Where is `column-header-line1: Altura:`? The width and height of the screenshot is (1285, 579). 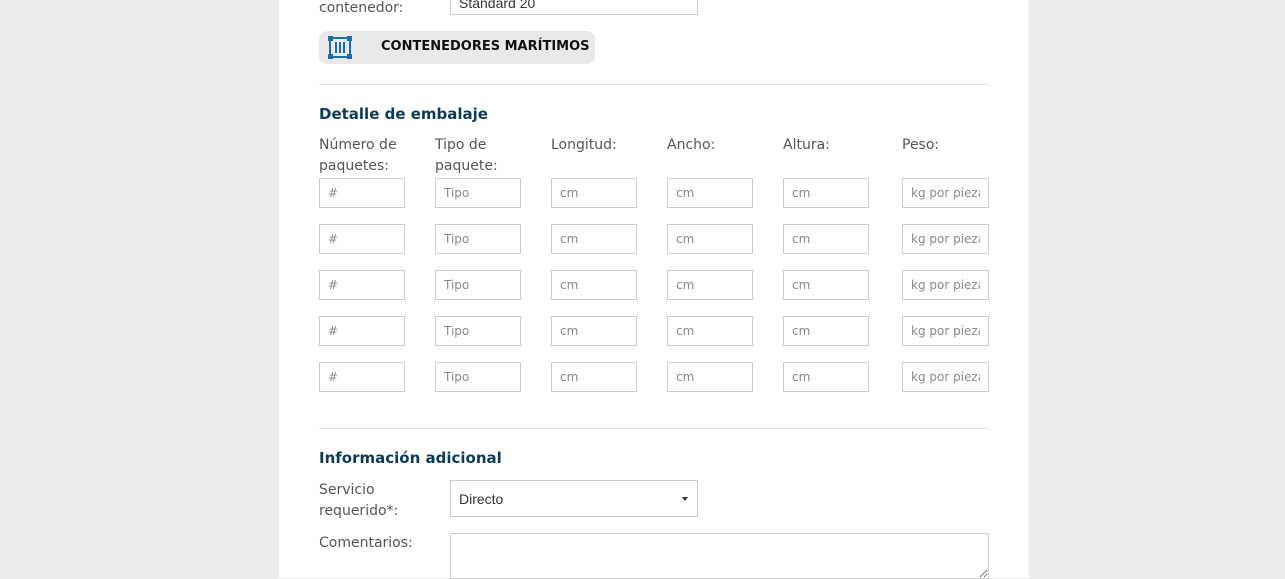 column-header-line1: Altura: is located at coordinates (806, 145).